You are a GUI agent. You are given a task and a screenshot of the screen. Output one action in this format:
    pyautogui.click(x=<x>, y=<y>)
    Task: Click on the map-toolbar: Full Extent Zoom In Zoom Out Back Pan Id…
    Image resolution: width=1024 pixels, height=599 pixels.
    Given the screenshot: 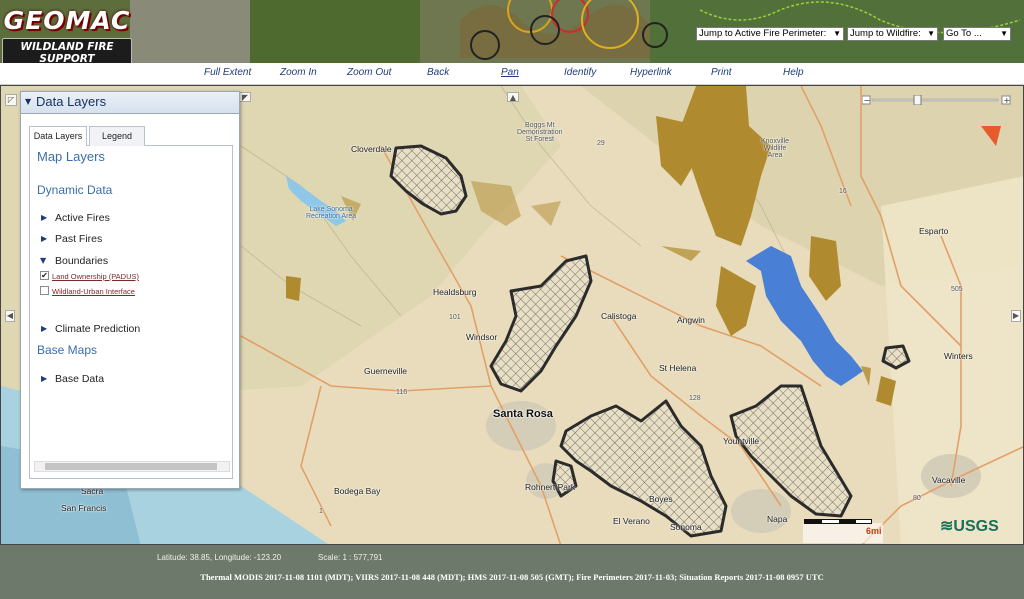 What is the action you would take?
    pyautogui.click(x=512, y=74)
    